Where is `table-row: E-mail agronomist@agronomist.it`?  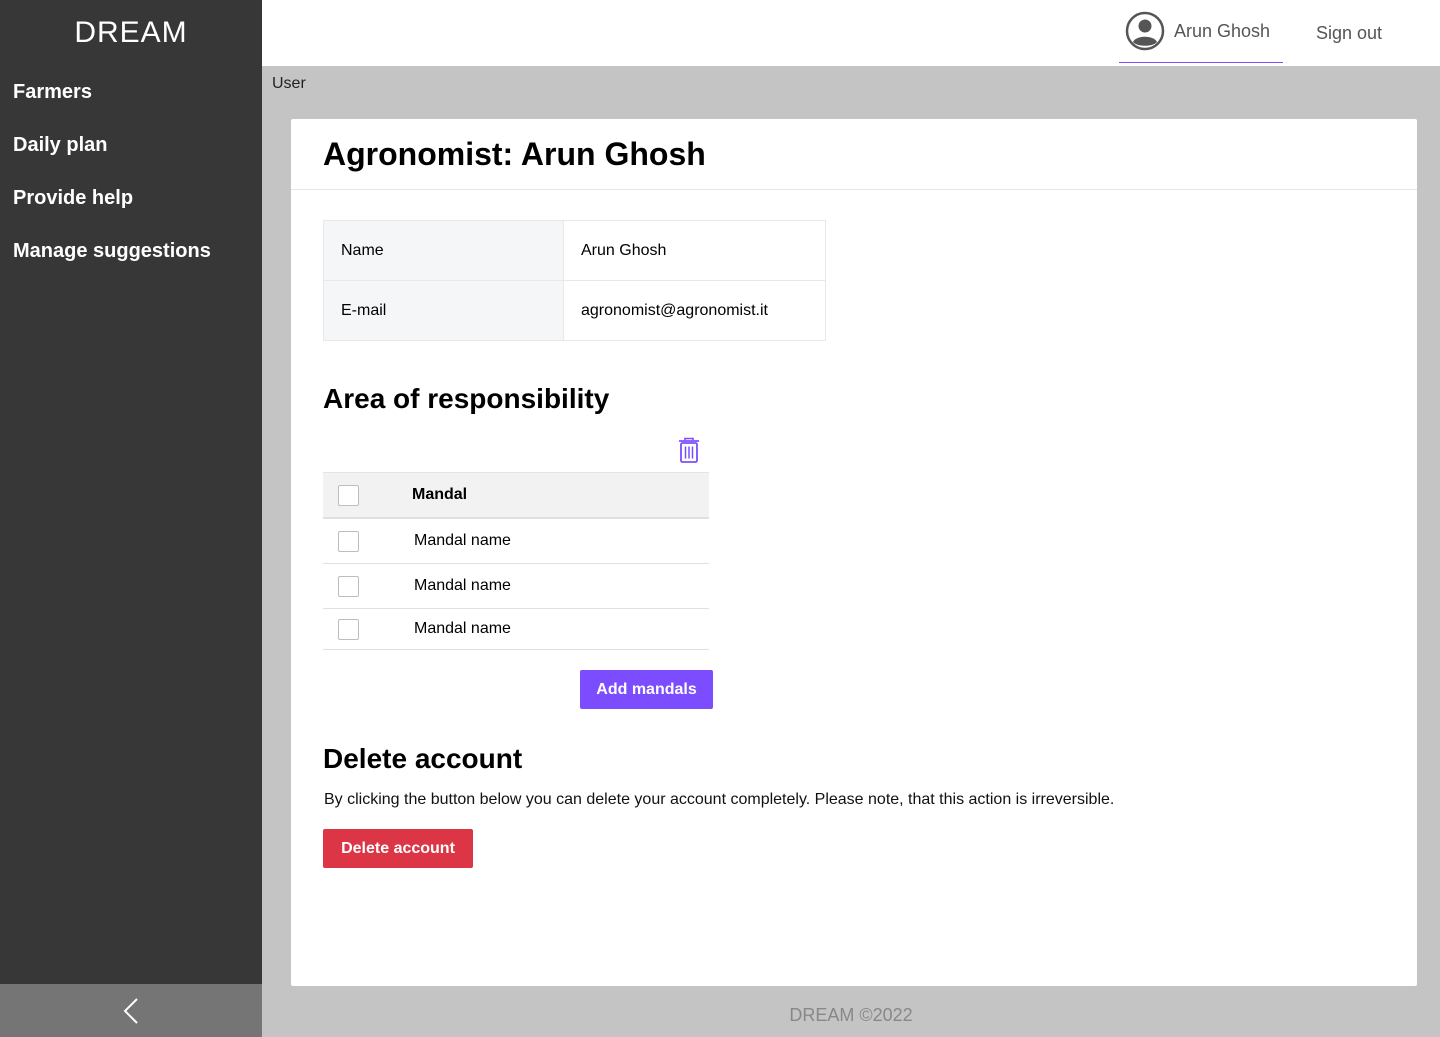 table-row: E-mail agronomist@agronomist.it is located at coordinates (574, 310).